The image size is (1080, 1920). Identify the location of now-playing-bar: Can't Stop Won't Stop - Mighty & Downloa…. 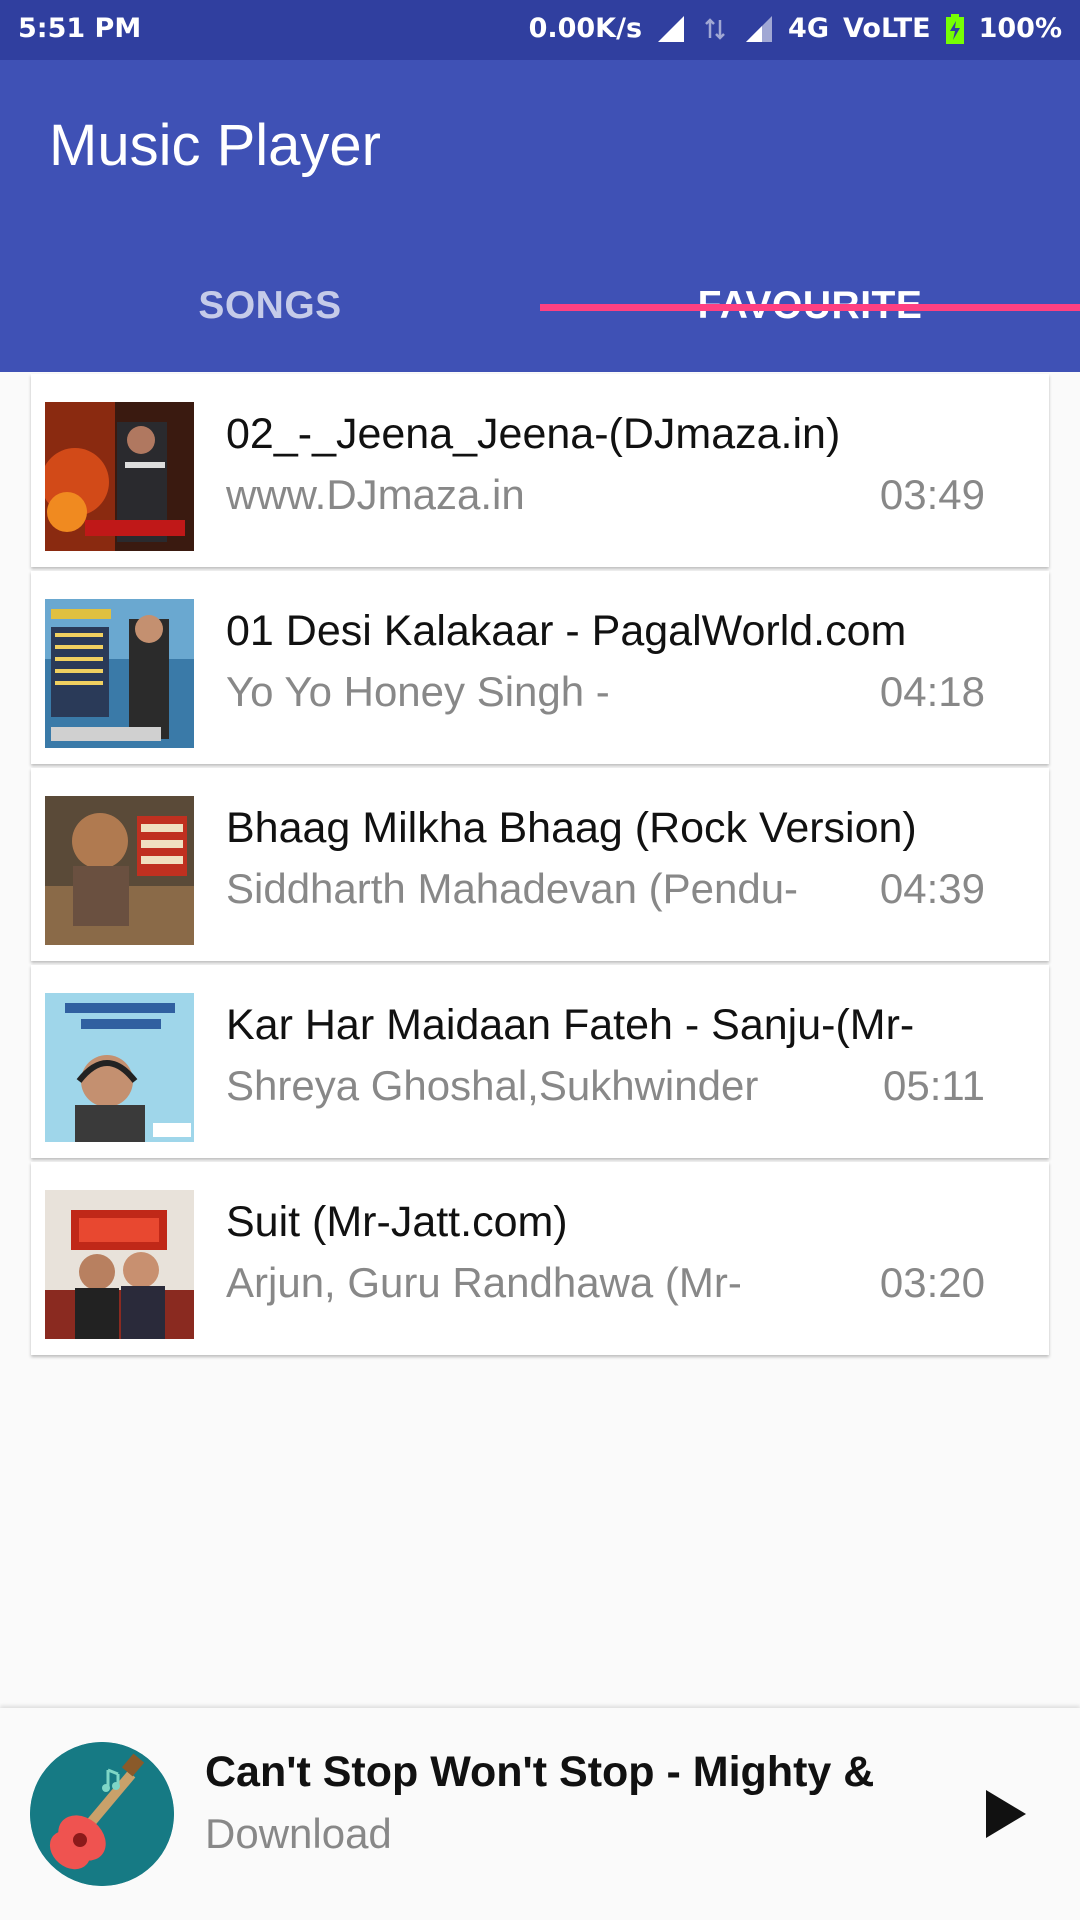
(540, 1814).